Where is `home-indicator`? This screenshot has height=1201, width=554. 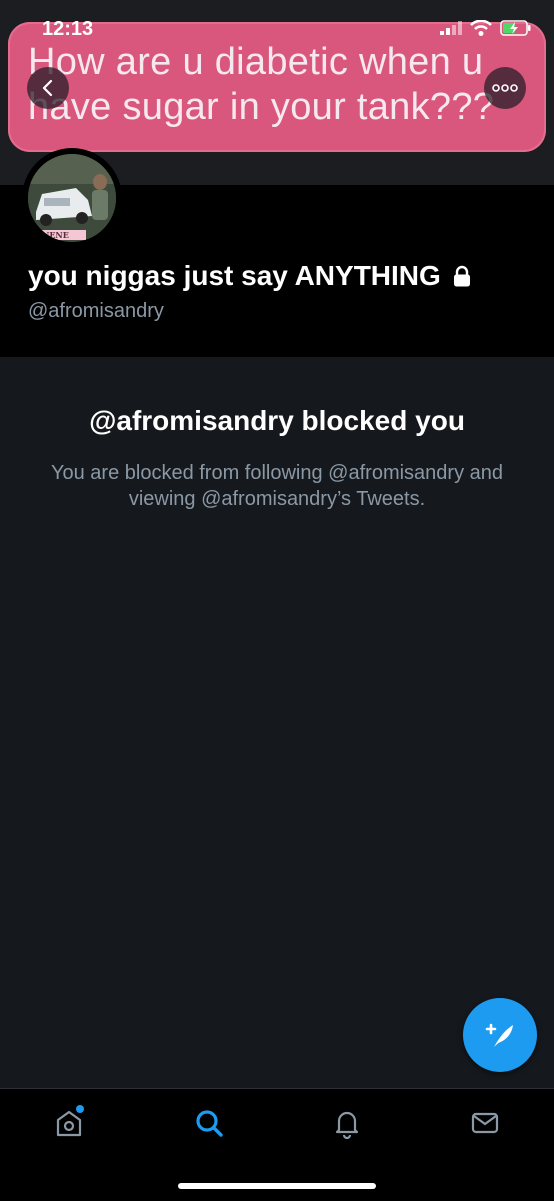 home-indicator is located at coordinates (277, 1186).